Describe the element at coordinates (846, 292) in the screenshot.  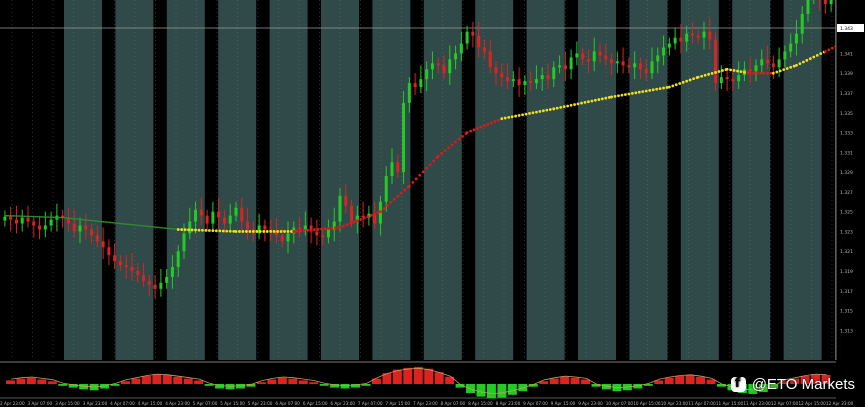
I see `y-tick-label: 1.317` at that location.